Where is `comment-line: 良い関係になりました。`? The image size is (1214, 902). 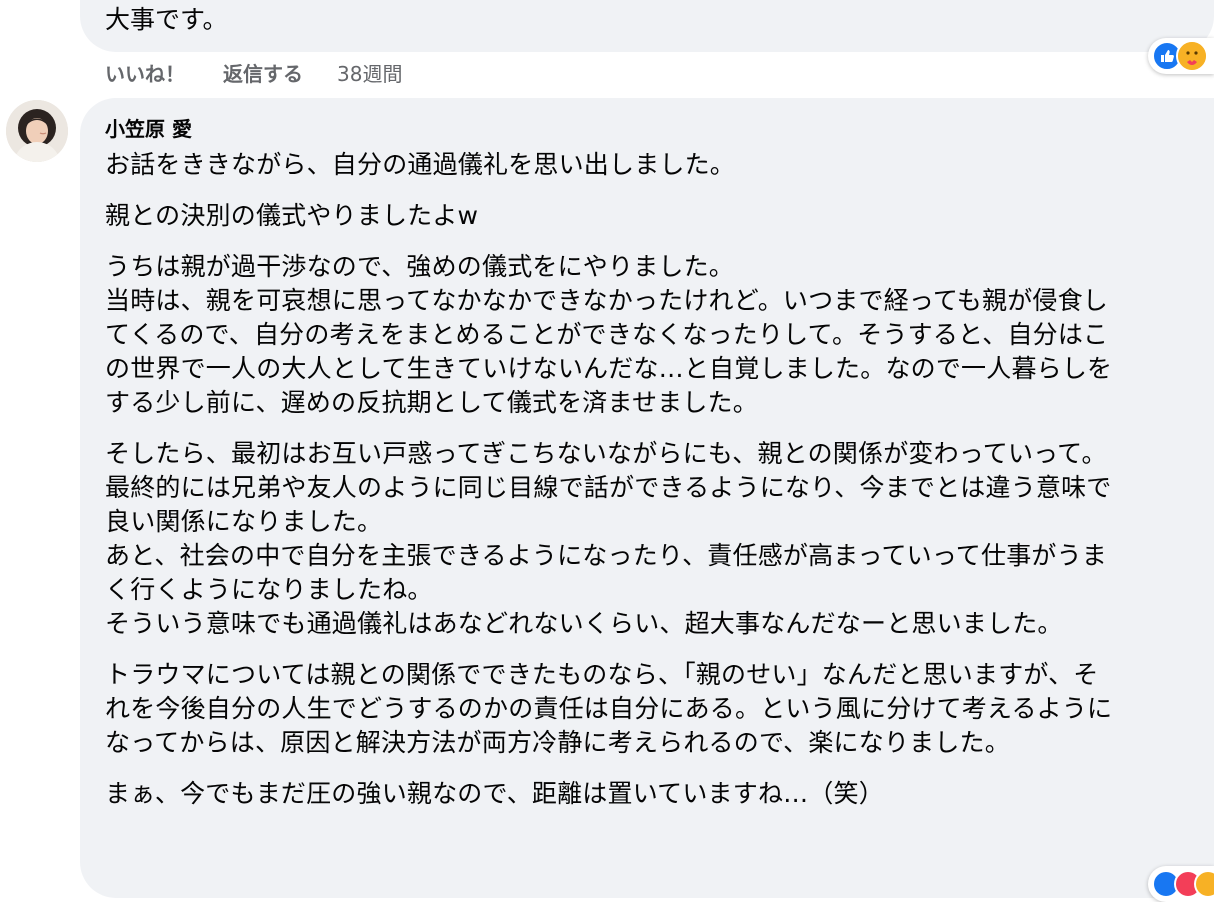 comment-line: 良い関係になりました。 is located at coordinates (244, 521).